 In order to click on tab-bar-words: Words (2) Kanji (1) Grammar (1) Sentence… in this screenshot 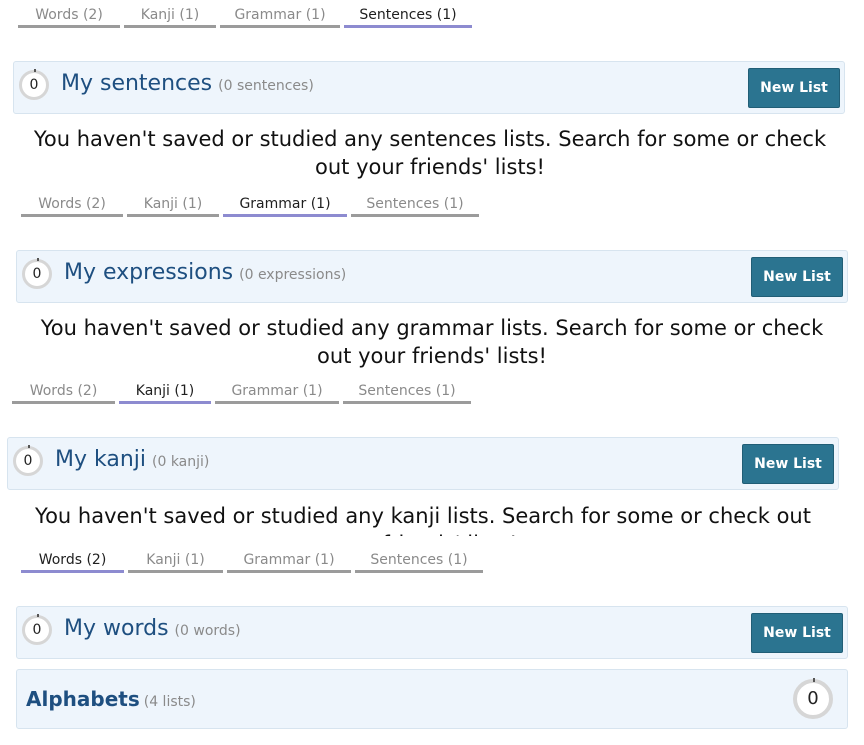, I will do `click(254, 562)`.